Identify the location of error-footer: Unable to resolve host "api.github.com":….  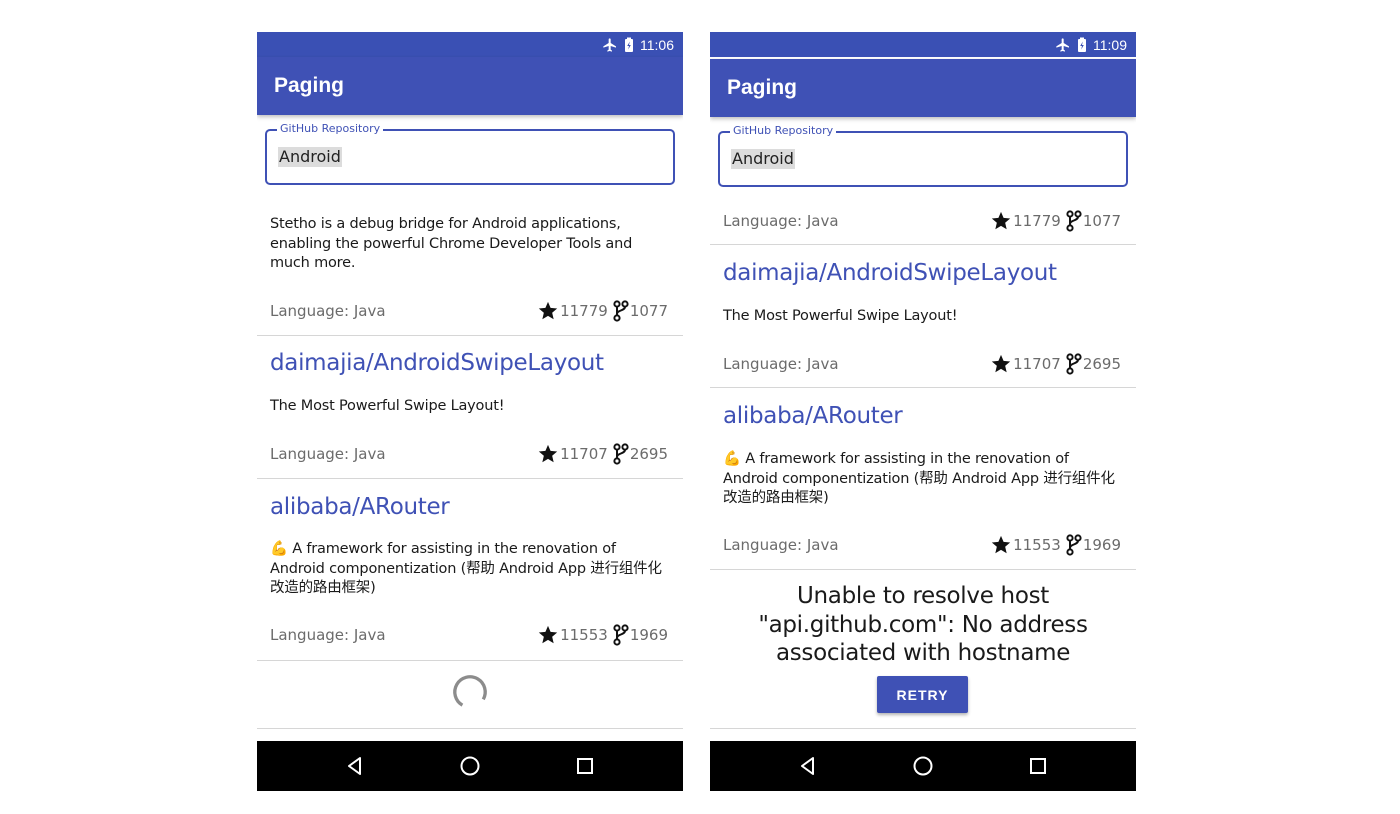
(923, 649).